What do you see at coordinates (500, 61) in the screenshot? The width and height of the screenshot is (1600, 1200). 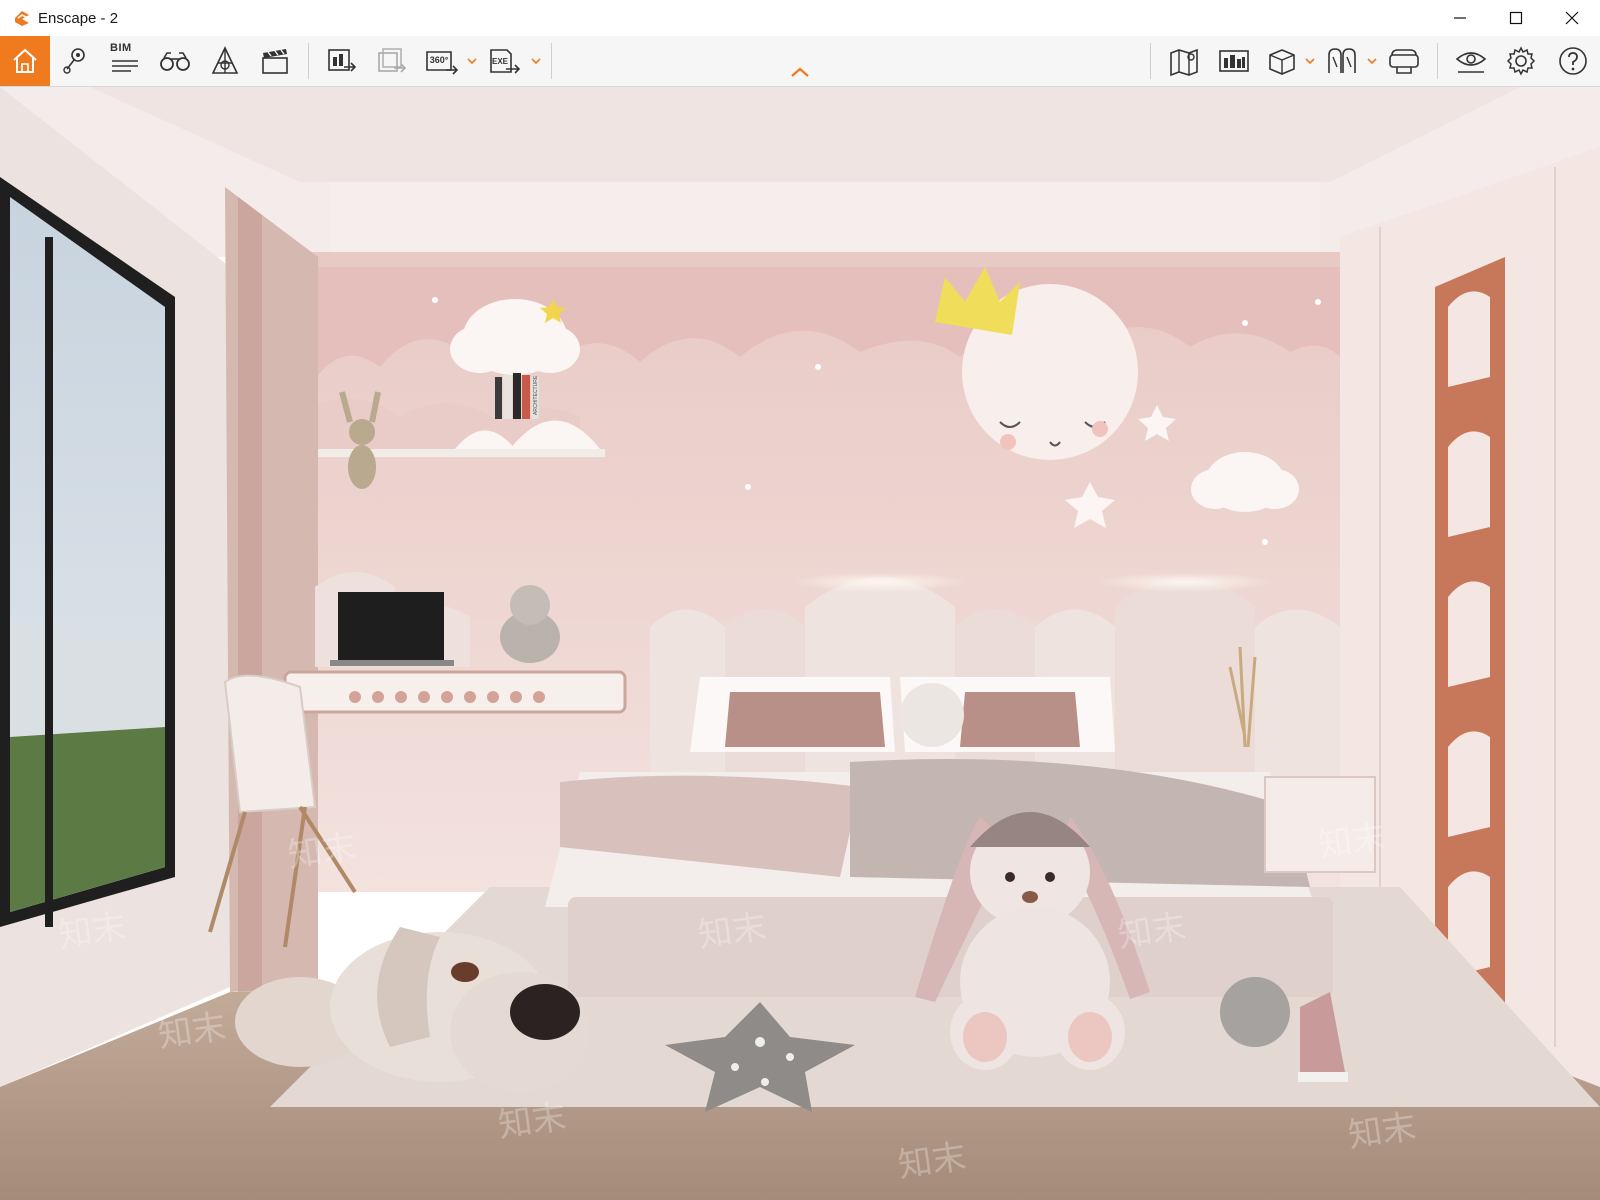 I see `exe-label: EXE` at bounding box center [500, 61].